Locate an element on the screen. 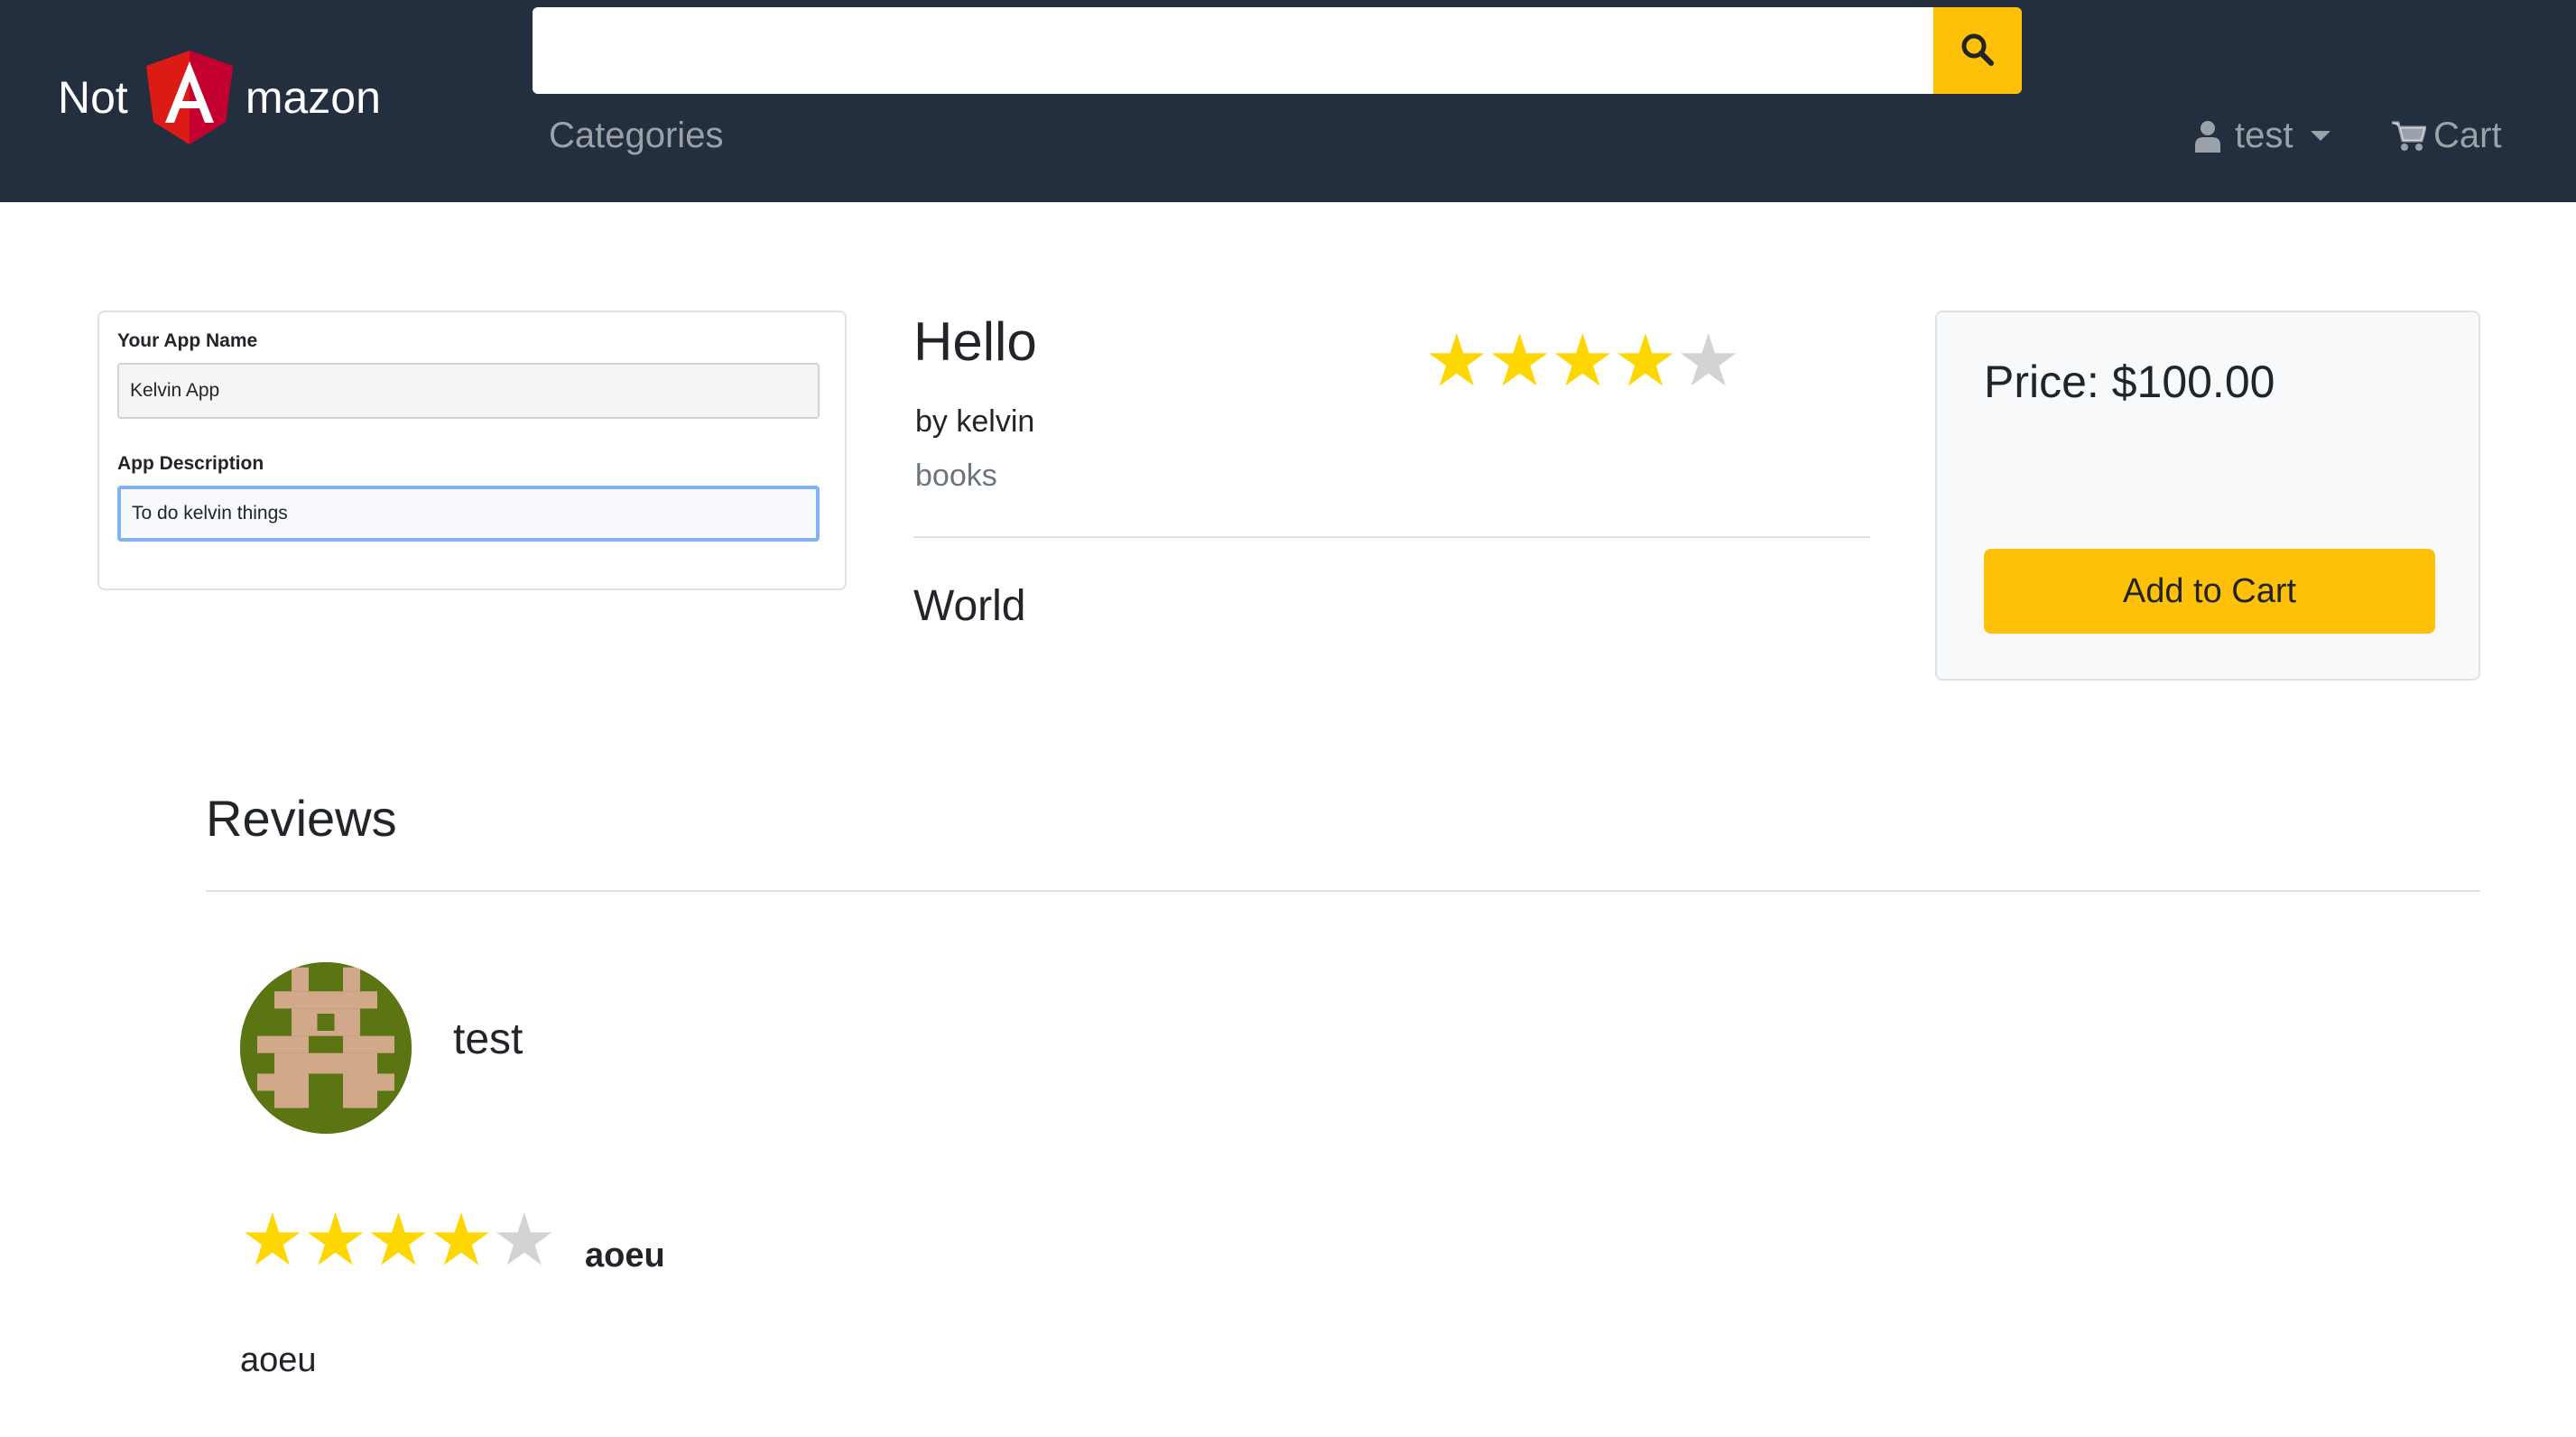 This screenshot has width=2576, height=1437. user-dropdown: test is located at coordinates (2263, 136).